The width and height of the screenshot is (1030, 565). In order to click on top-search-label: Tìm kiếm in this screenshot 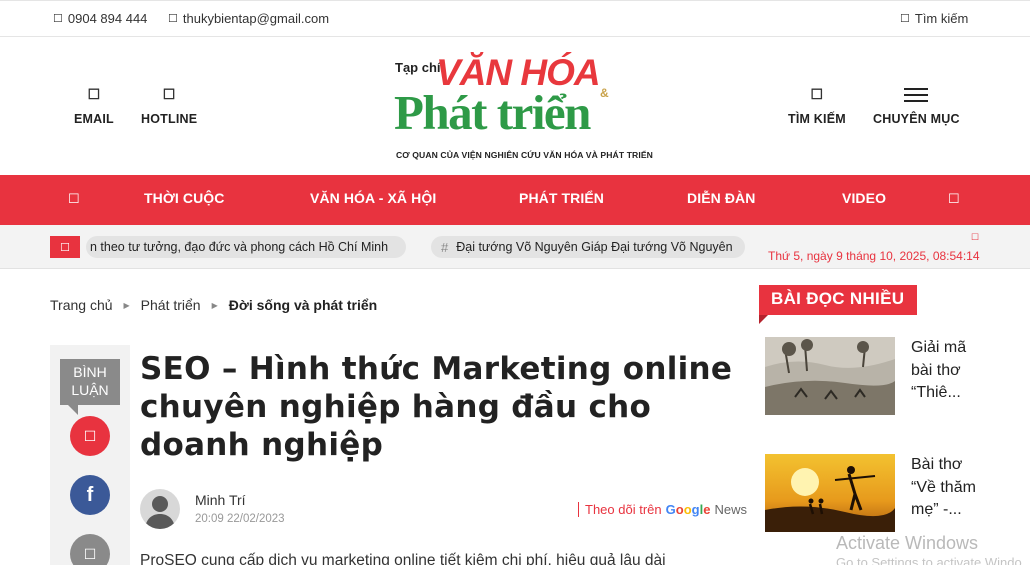, I will do `click(941, 18)`.